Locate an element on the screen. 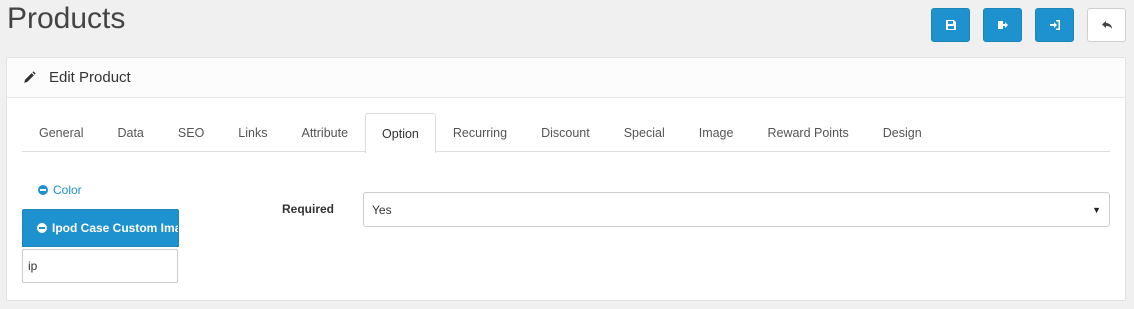 This screenshot has width=1134, height=309. back-button is located at coordinates (1106, 25).